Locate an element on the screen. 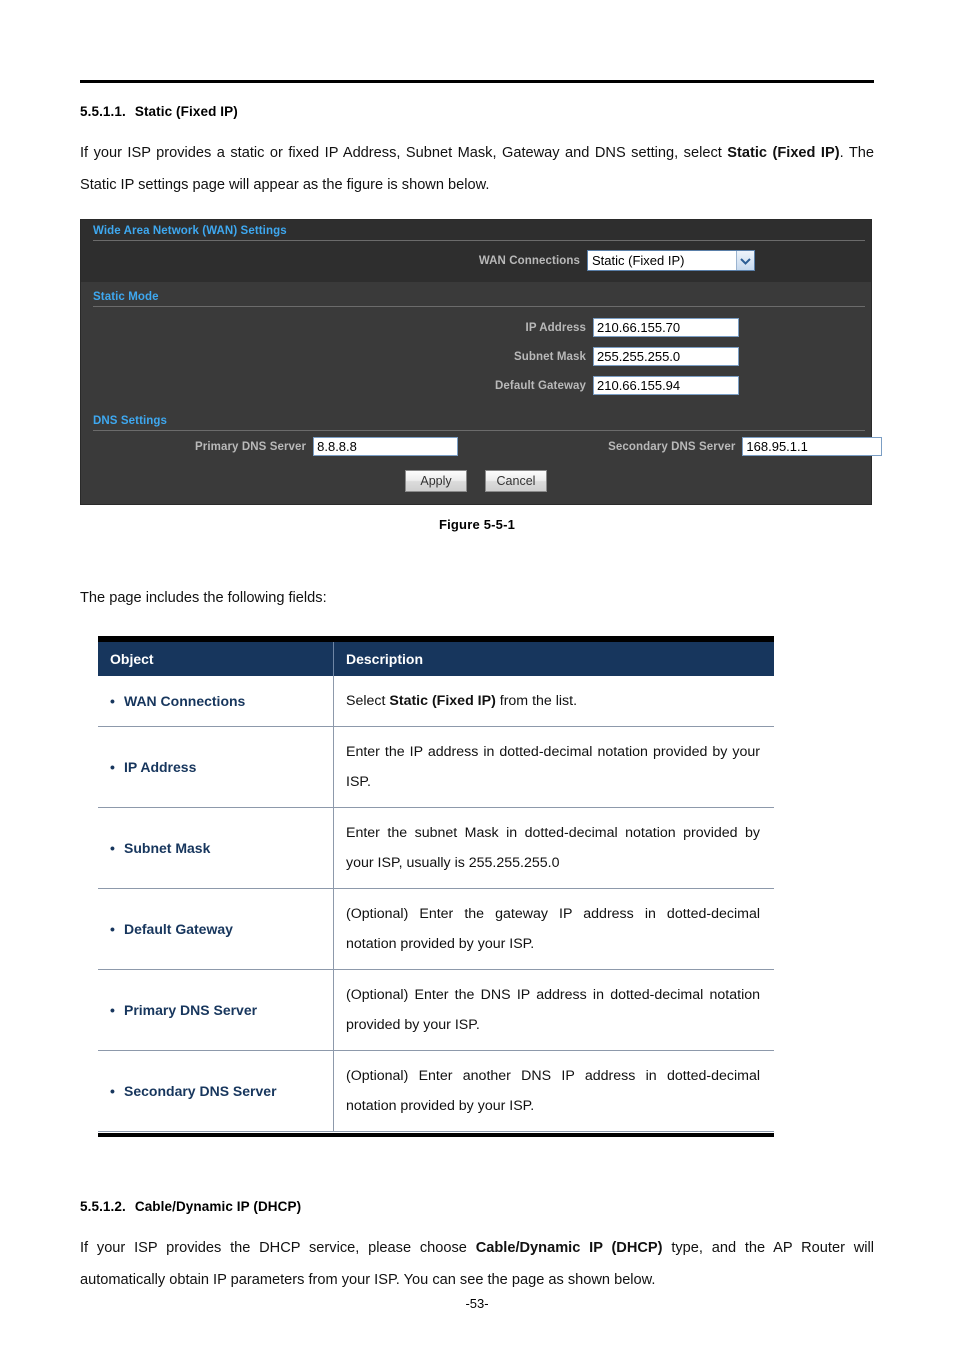 The height and width of the screenshot is (1350, 954). primary-dns-label: Primary DNS Server is located at coordinates (251, 446).